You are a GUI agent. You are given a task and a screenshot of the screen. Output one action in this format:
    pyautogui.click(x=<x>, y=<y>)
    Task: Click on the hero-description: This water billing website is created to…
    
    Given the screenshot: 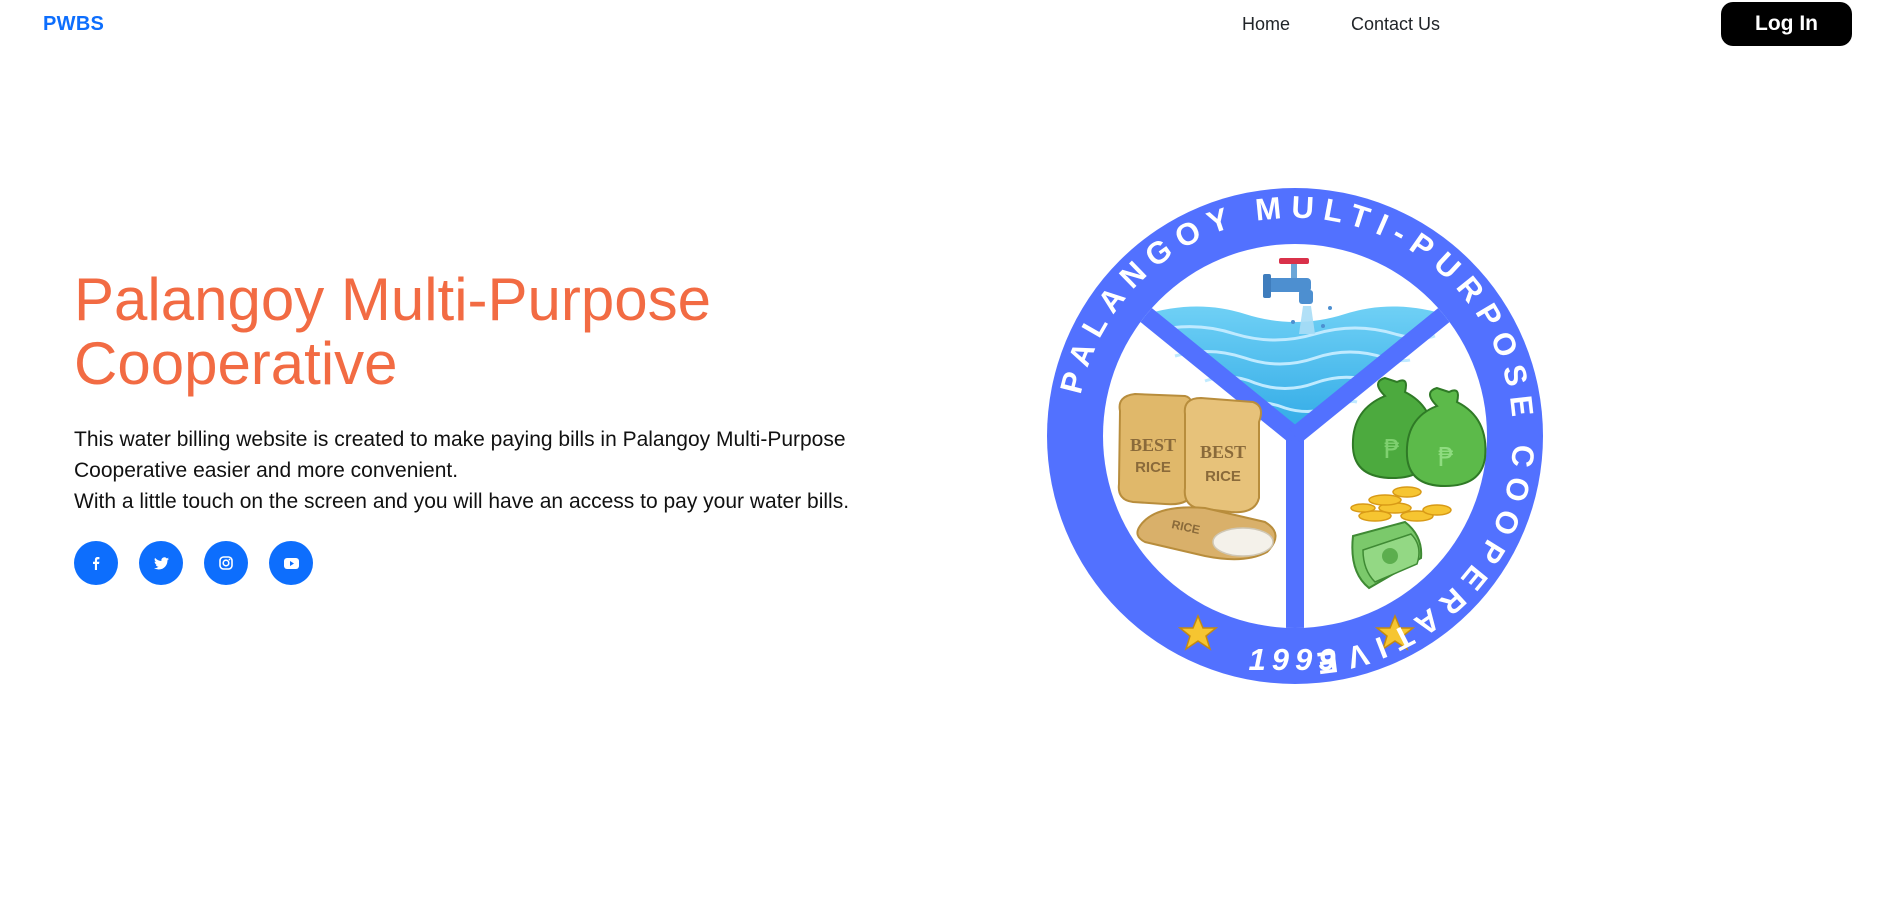 What is the action you would take?
    pyautogui.click(x=494, y=470)
    